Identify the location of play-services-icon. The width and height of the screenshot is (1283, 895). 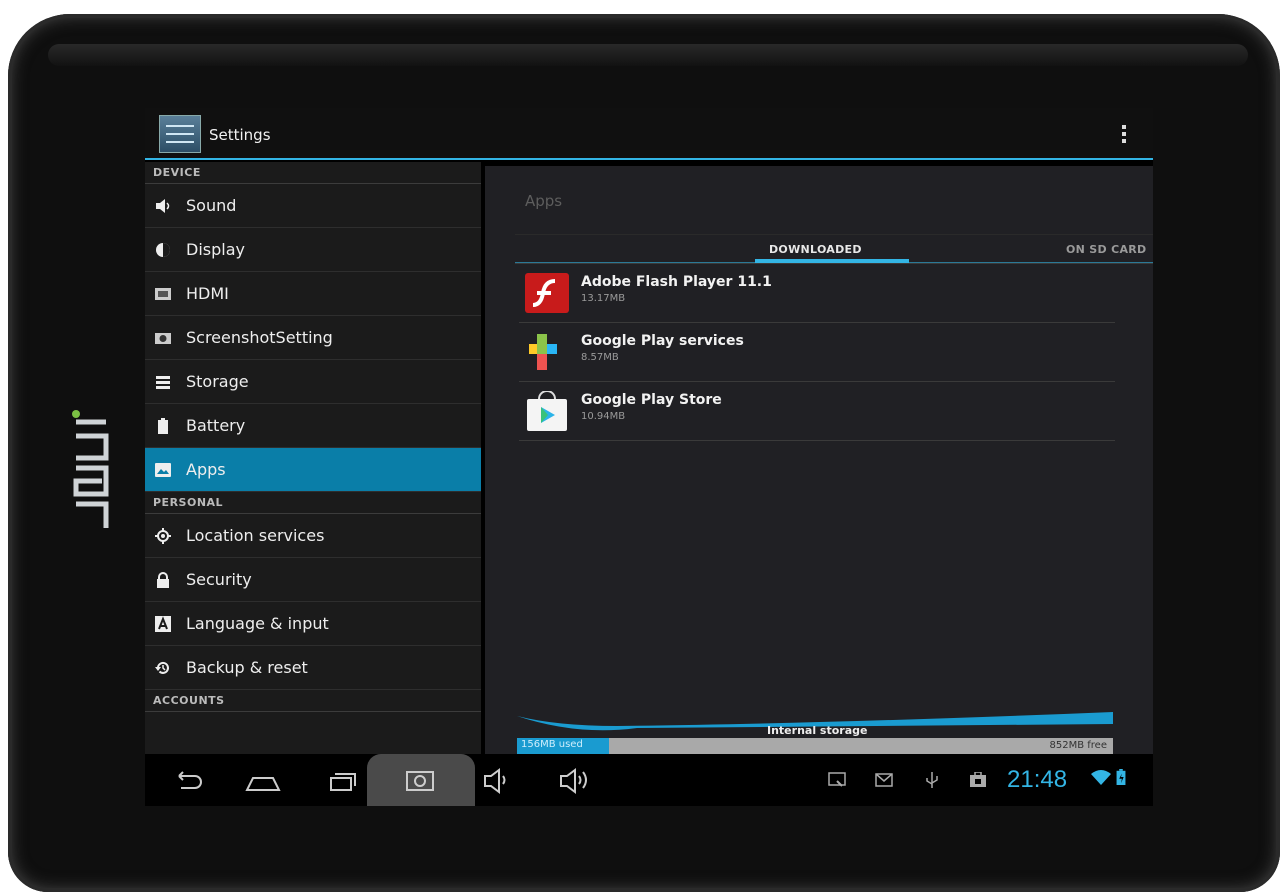
(543, 352).